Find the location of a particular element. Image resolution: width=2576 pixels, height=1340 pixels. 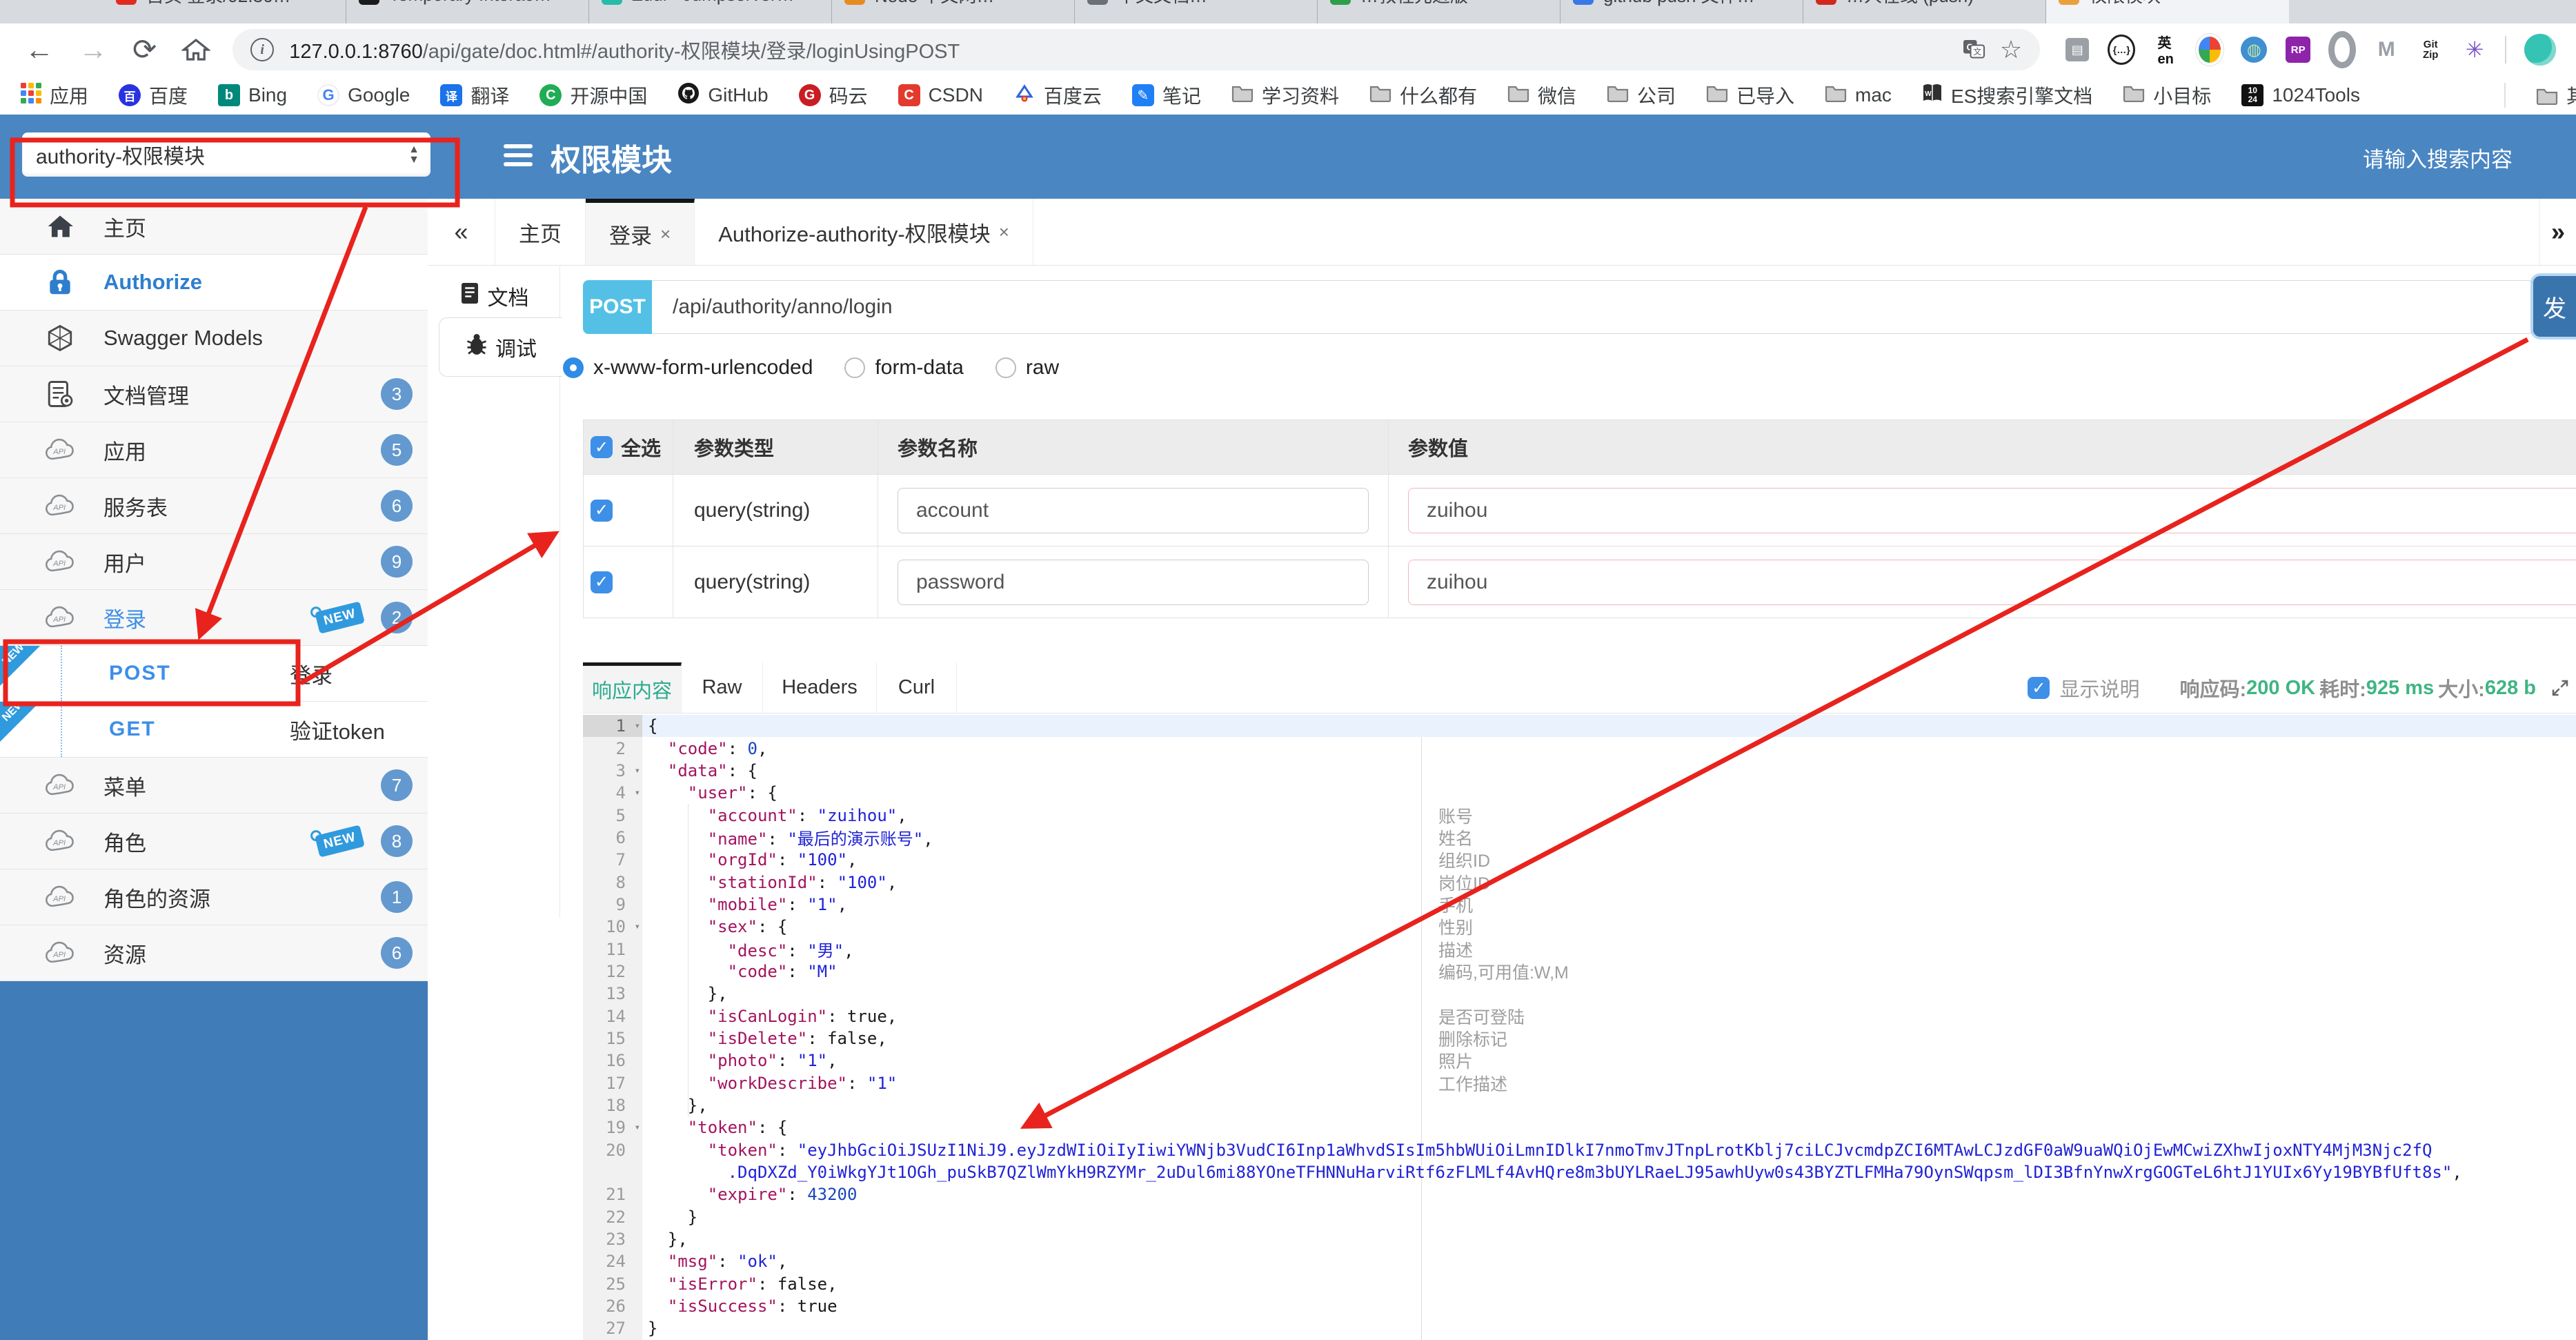

home-icon is located at coordinates (196, 50).